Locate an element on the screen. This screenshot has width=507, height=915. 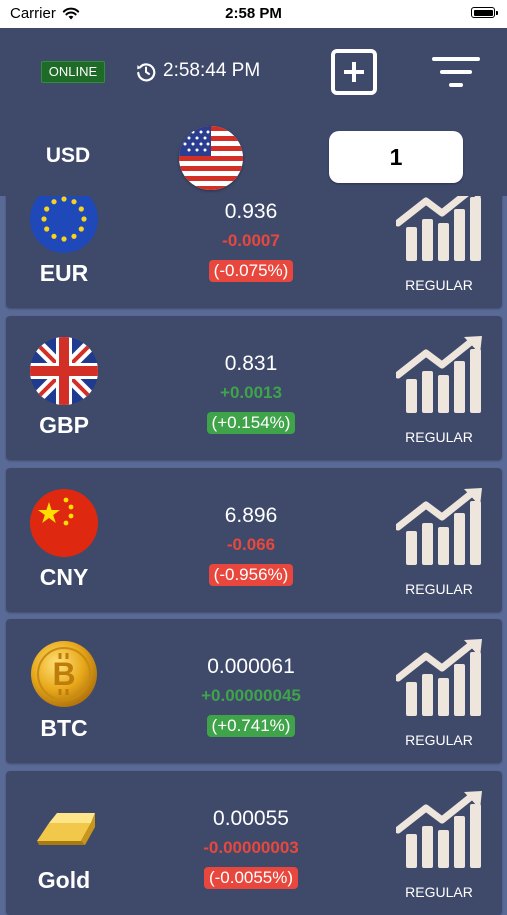
percent-change-badge: (-0.075%) is located at coordinates (251, 271).